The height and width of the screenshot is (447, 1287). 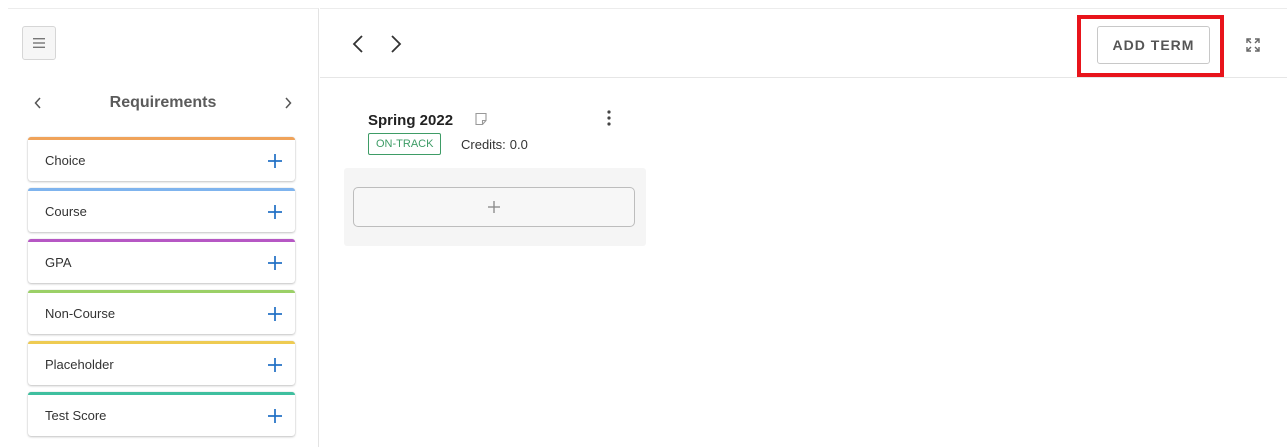 I want to click on credits-label: Credits:, so click(x=483, y=144).